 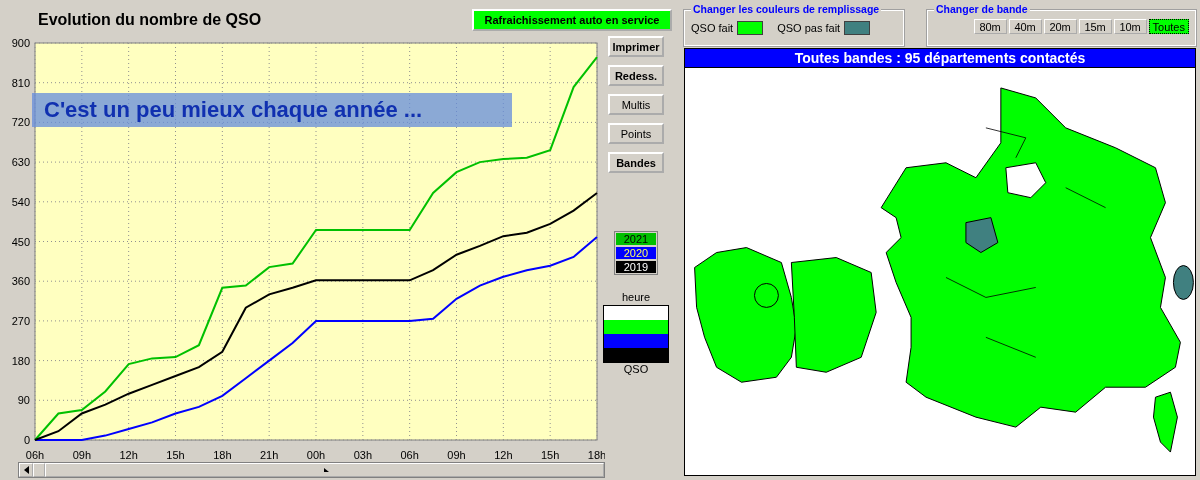 What do you see at coordinates (809, 28) in the screenshot?
I see `color-label: QSO pas fait` at bounding box center [809, 28].